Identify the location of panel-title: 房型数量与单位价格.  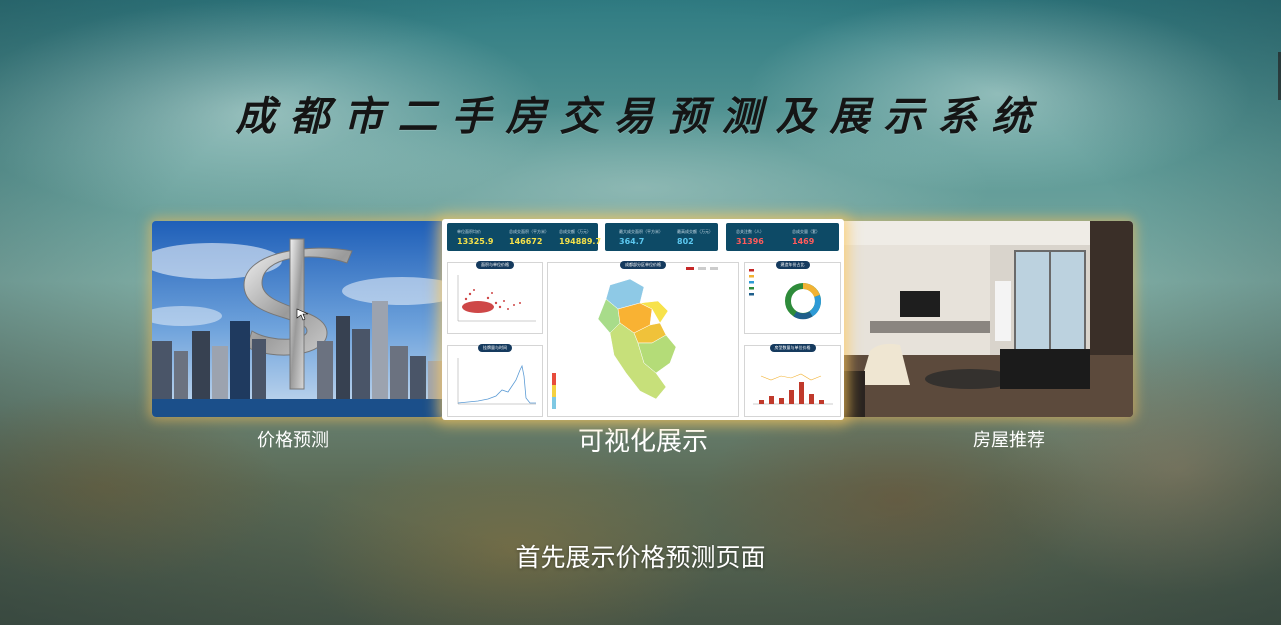
(792, 348).